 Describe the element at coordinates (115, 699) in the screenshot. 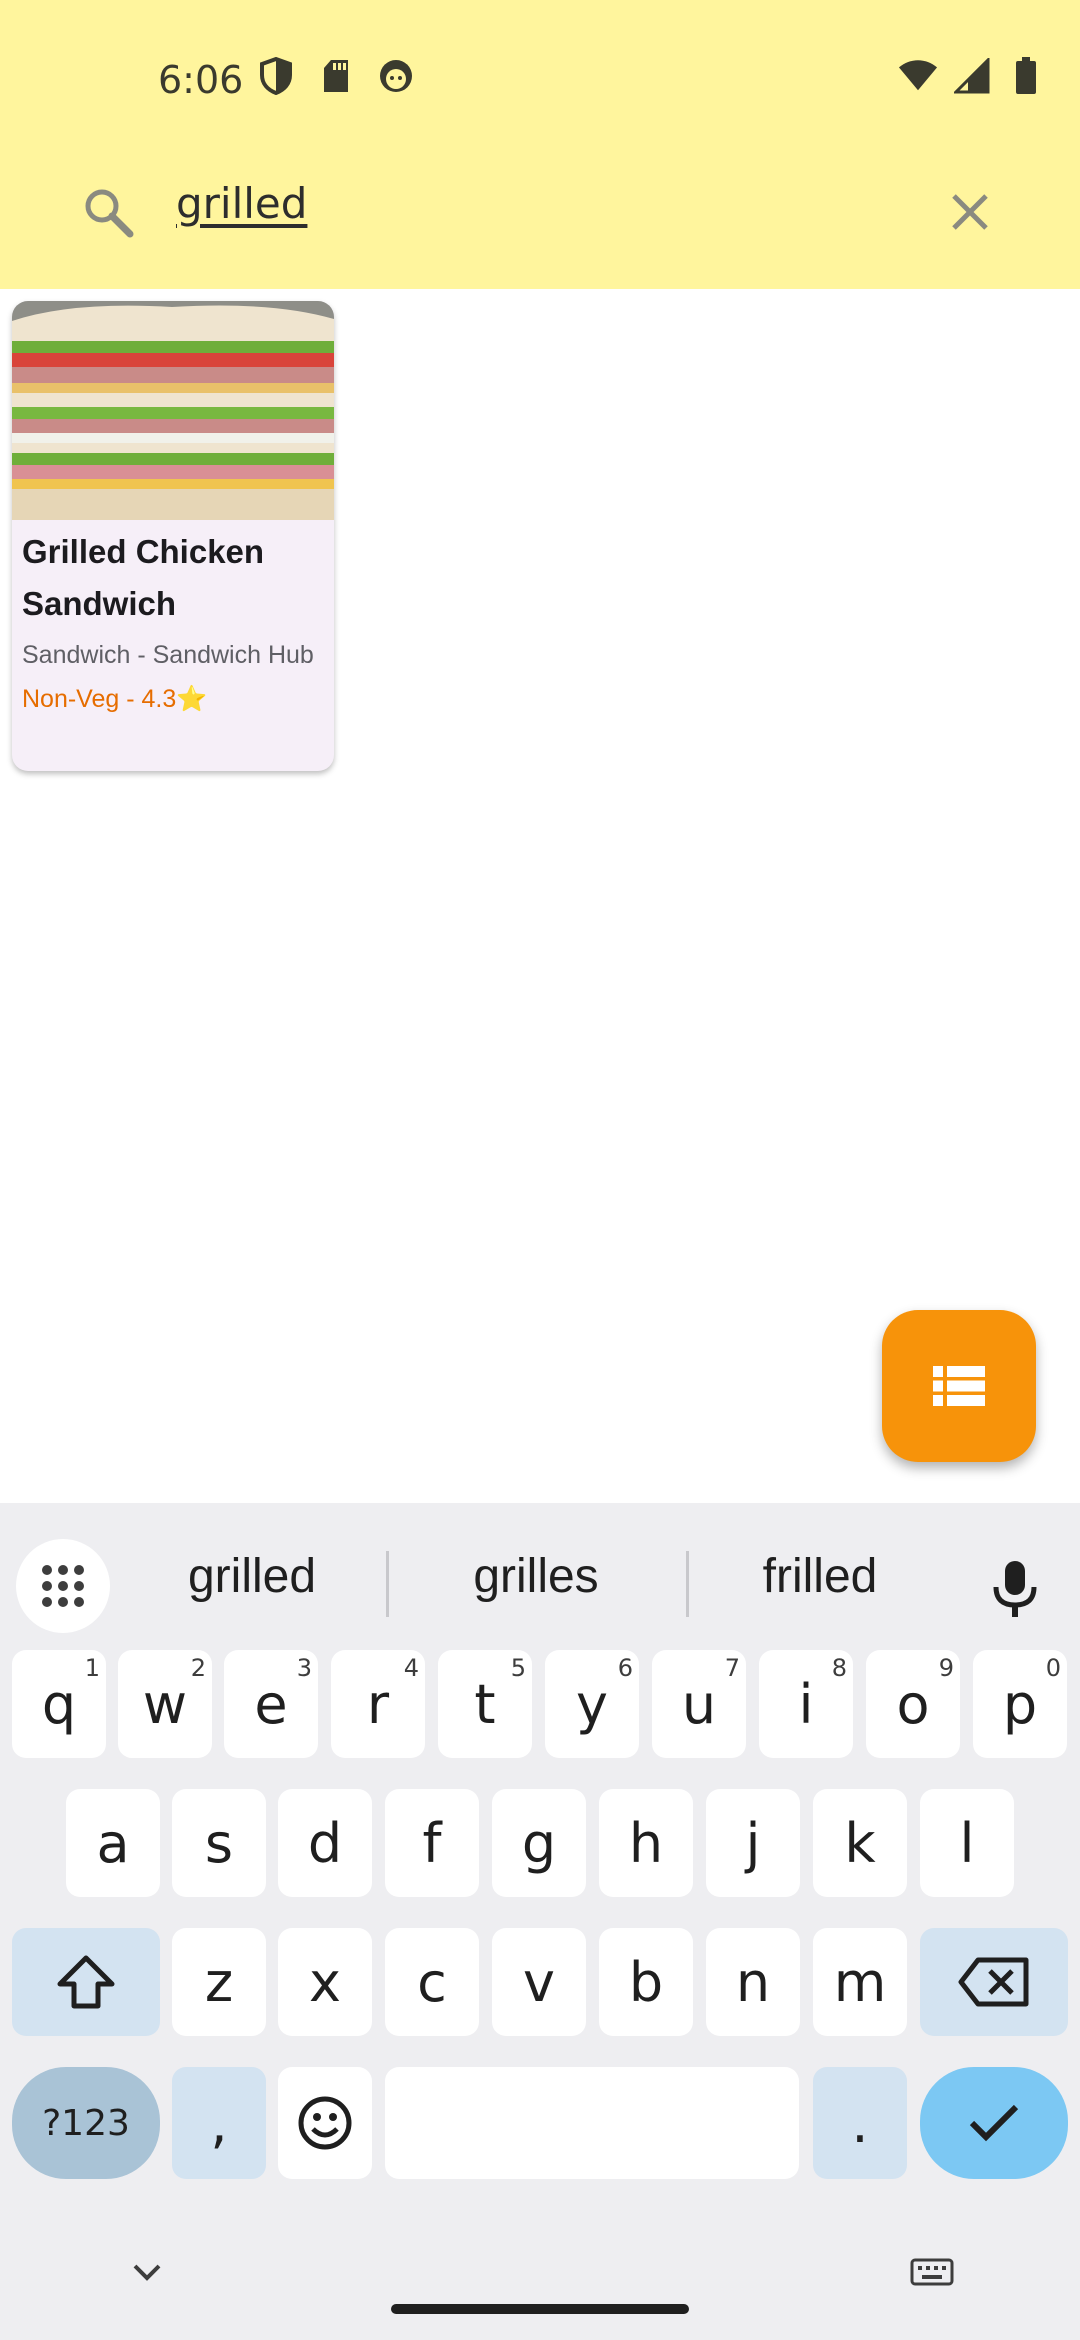

I see `item-meta: Non-Veg - 4.3⭐` at that location.